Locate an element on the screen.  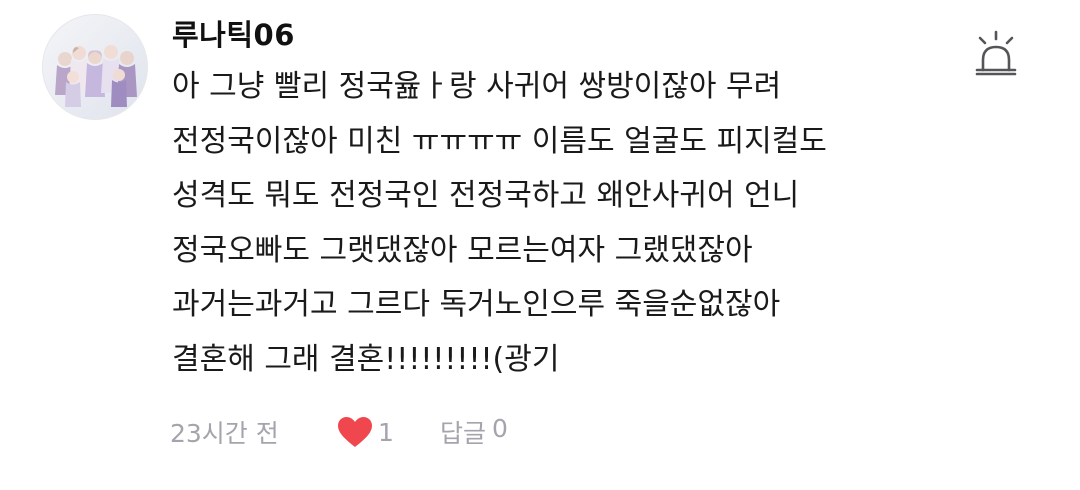
heart-icon is located at coordinates (355, 432).